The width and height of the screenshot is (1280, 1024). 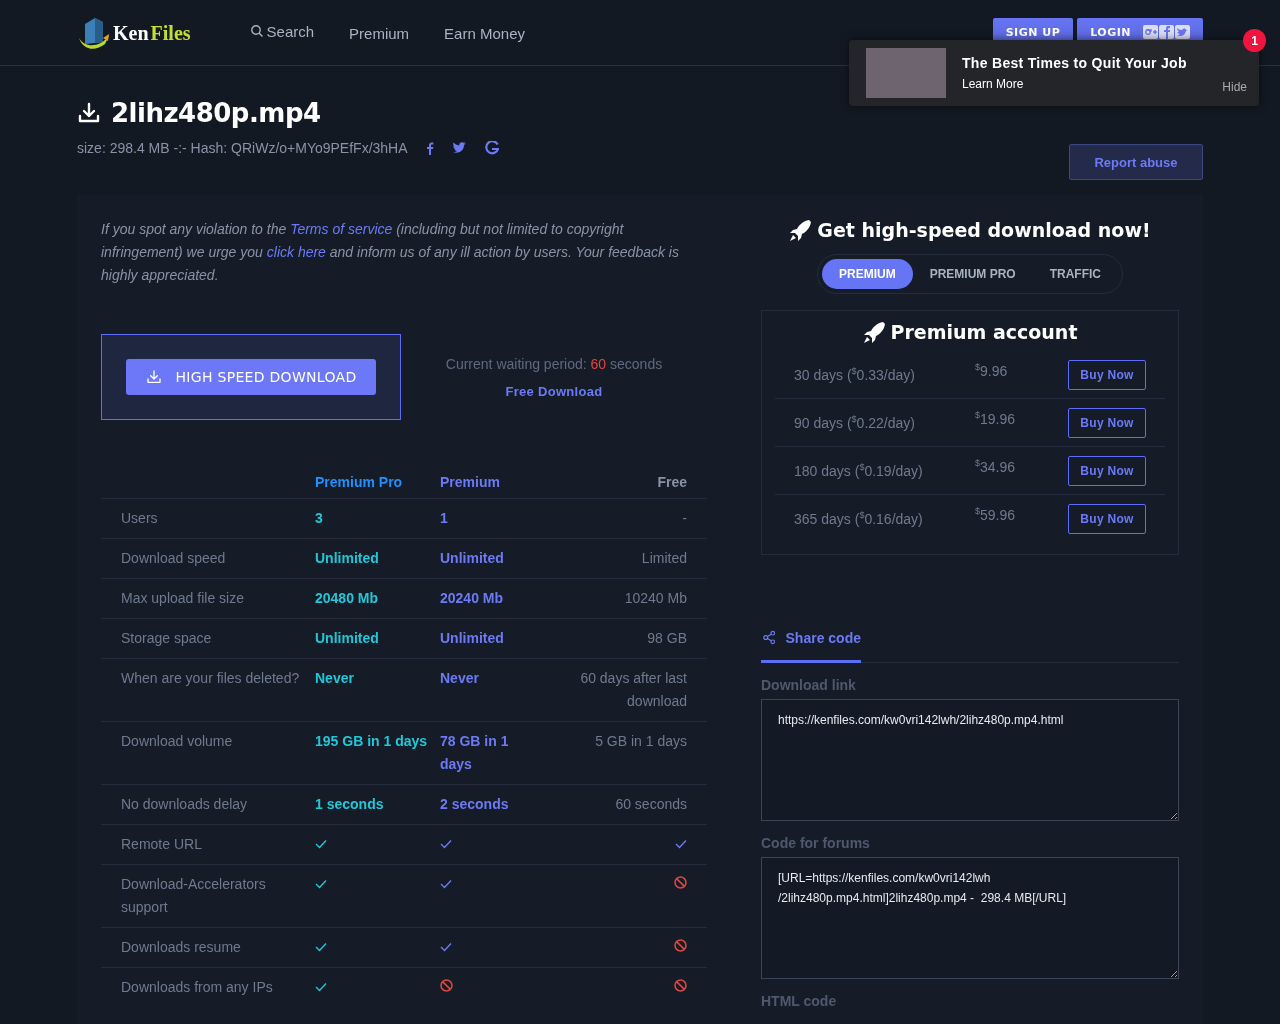 What do you see at coordinates (816, 843) in the screenshot?
I see `field-label: Code for forums` at bounding box center [816, 843].